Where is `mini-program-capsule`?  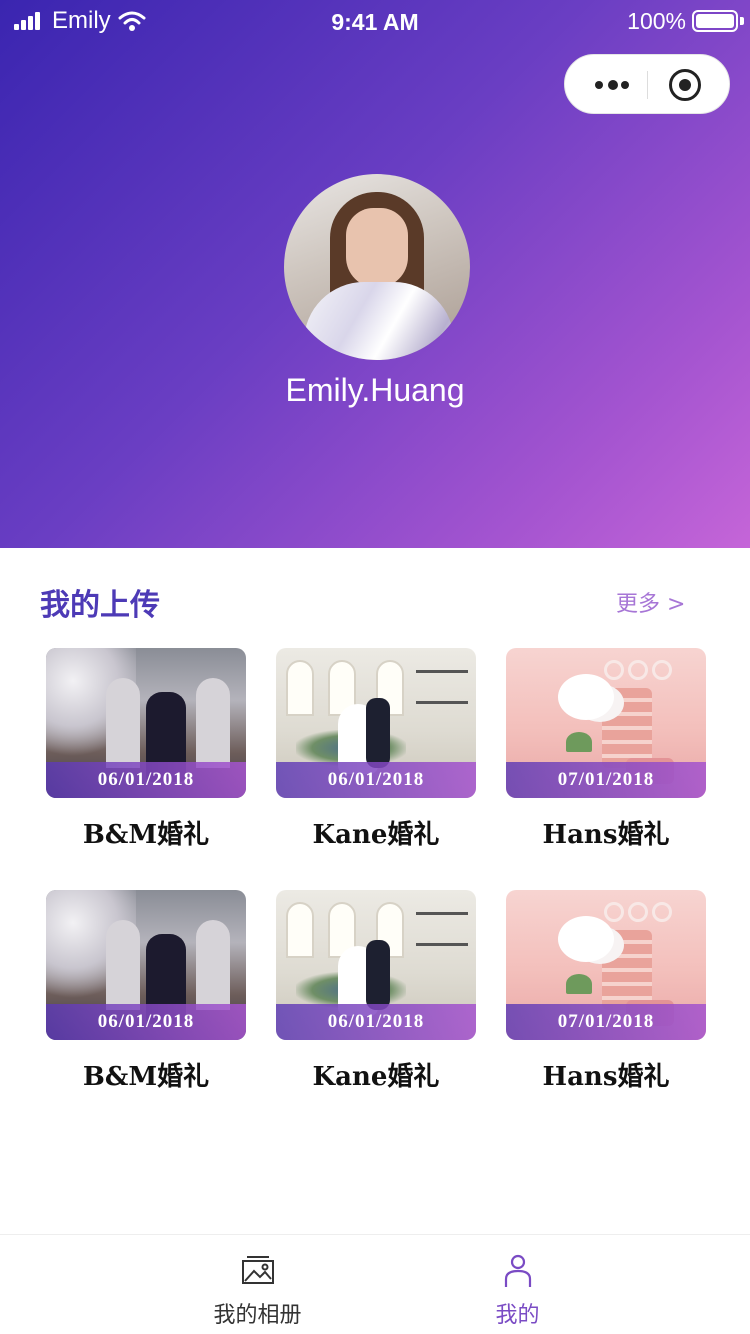
mini-program-capsule is located at coordinates (647, 84).